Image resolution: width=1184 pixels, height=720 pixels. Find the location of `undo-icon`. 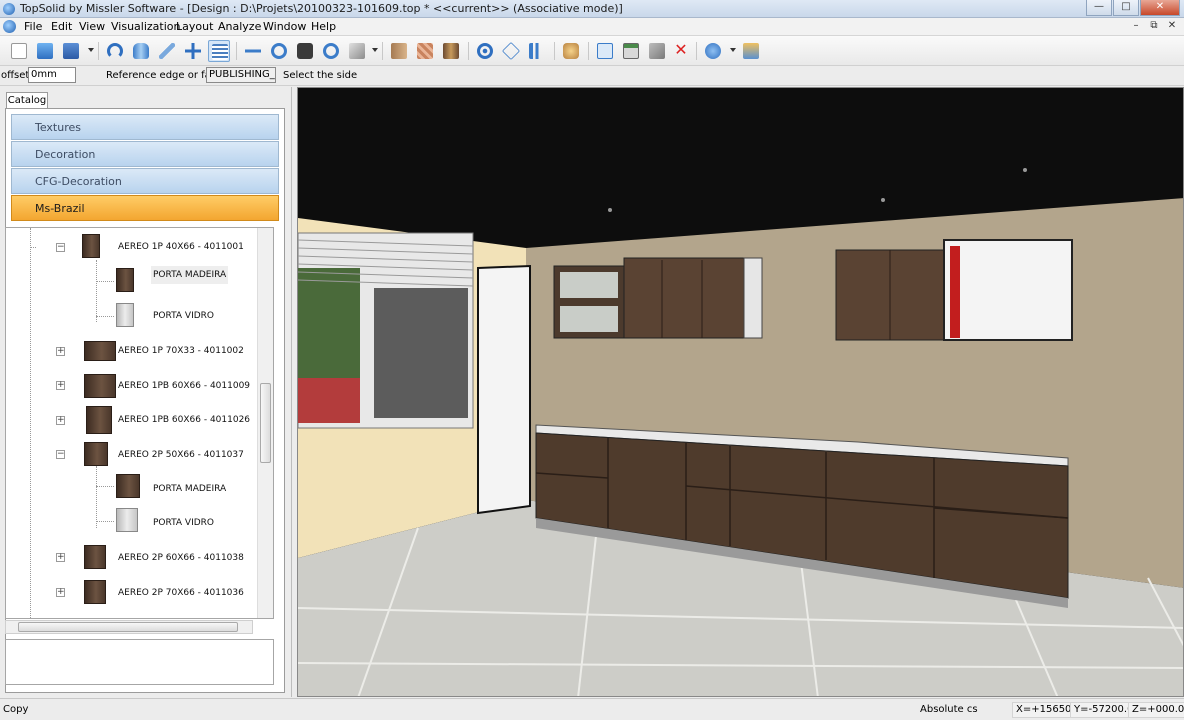

undo-icon is located at coordinates (115, 51).